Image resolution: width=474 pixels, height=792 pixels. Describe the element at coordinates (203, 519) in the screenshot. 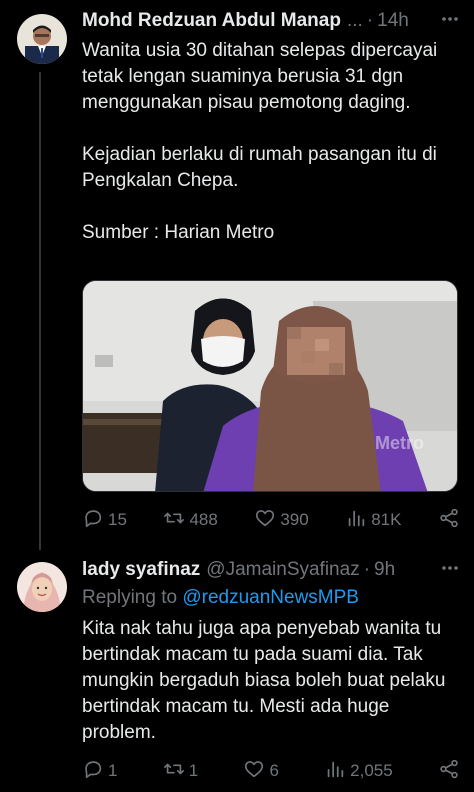

I see `repost-count: 488` at that location.